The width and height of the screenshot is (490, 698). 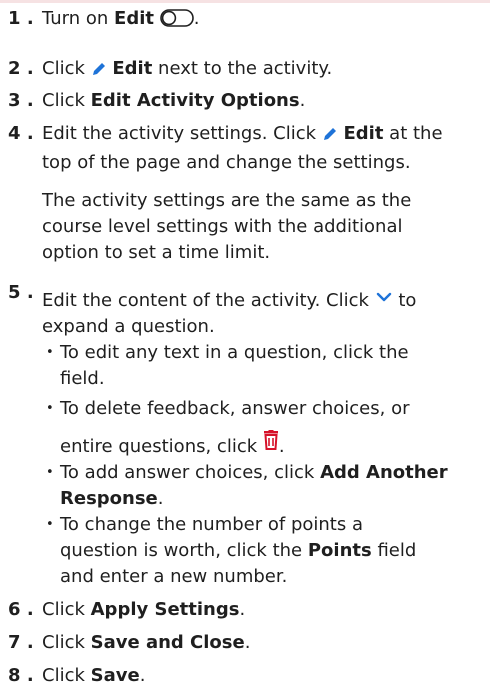 I want to click on save-label: Save, so click(x=115, y=675).